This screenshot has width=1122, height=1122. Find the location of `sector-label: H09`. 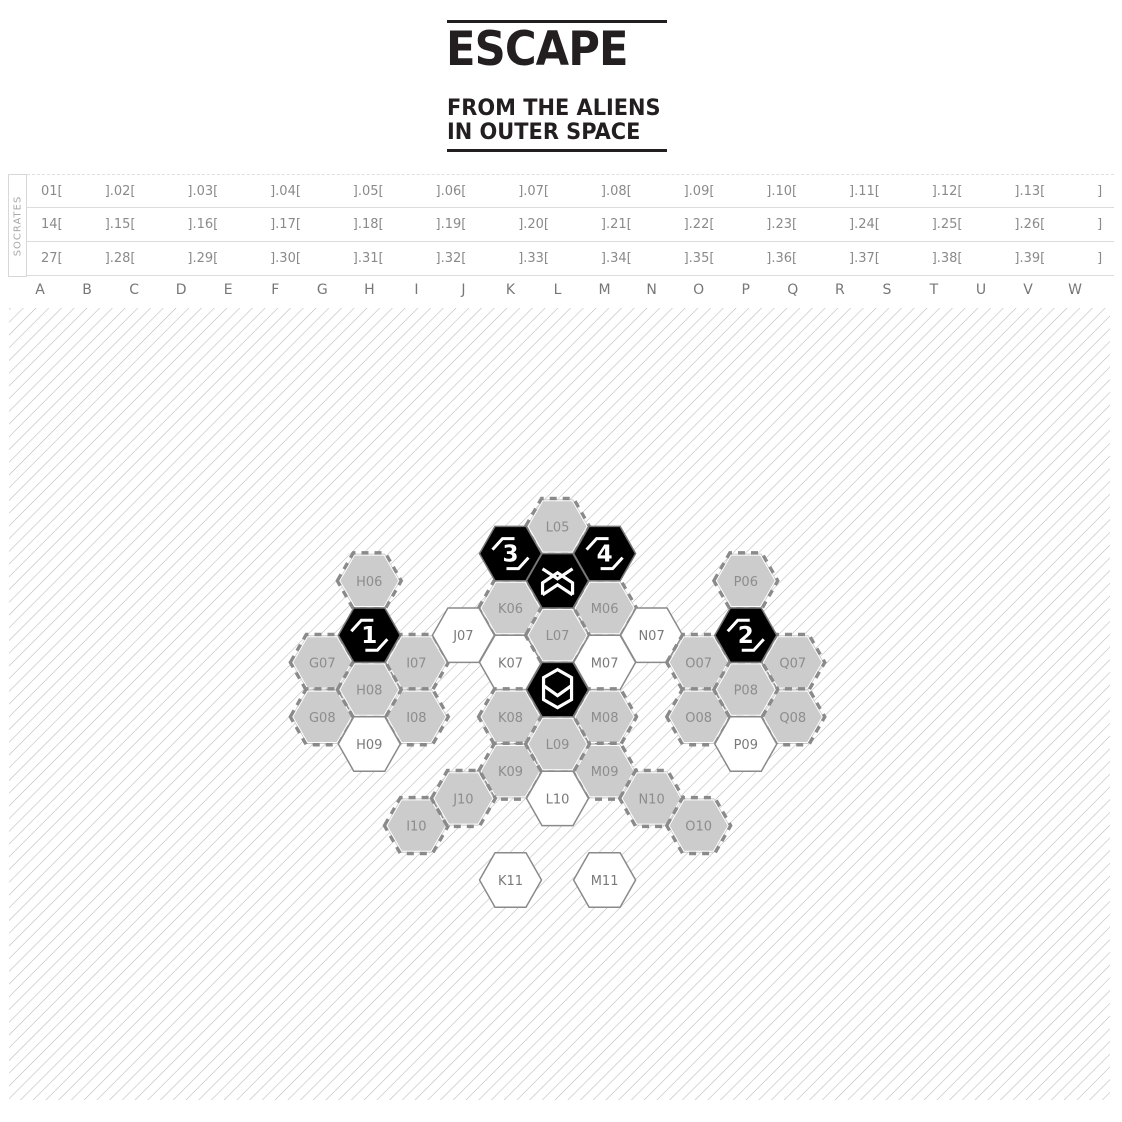

sector-label: H09 is located at coordinates (369, 745).